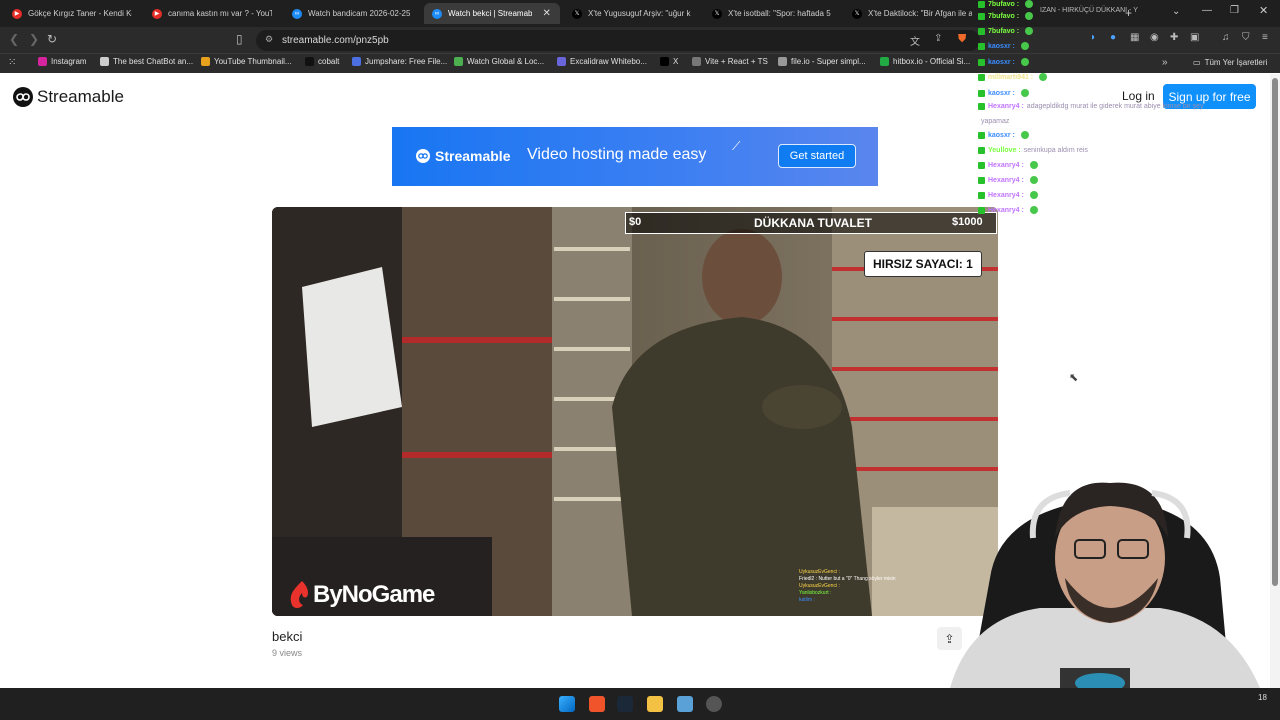 Image resolution: width=1280 pixels, height=720 pixels. Describe the element at coordinates (736, 146) in the screenshot. I see `sparkle-icon: ⟋` at that location.